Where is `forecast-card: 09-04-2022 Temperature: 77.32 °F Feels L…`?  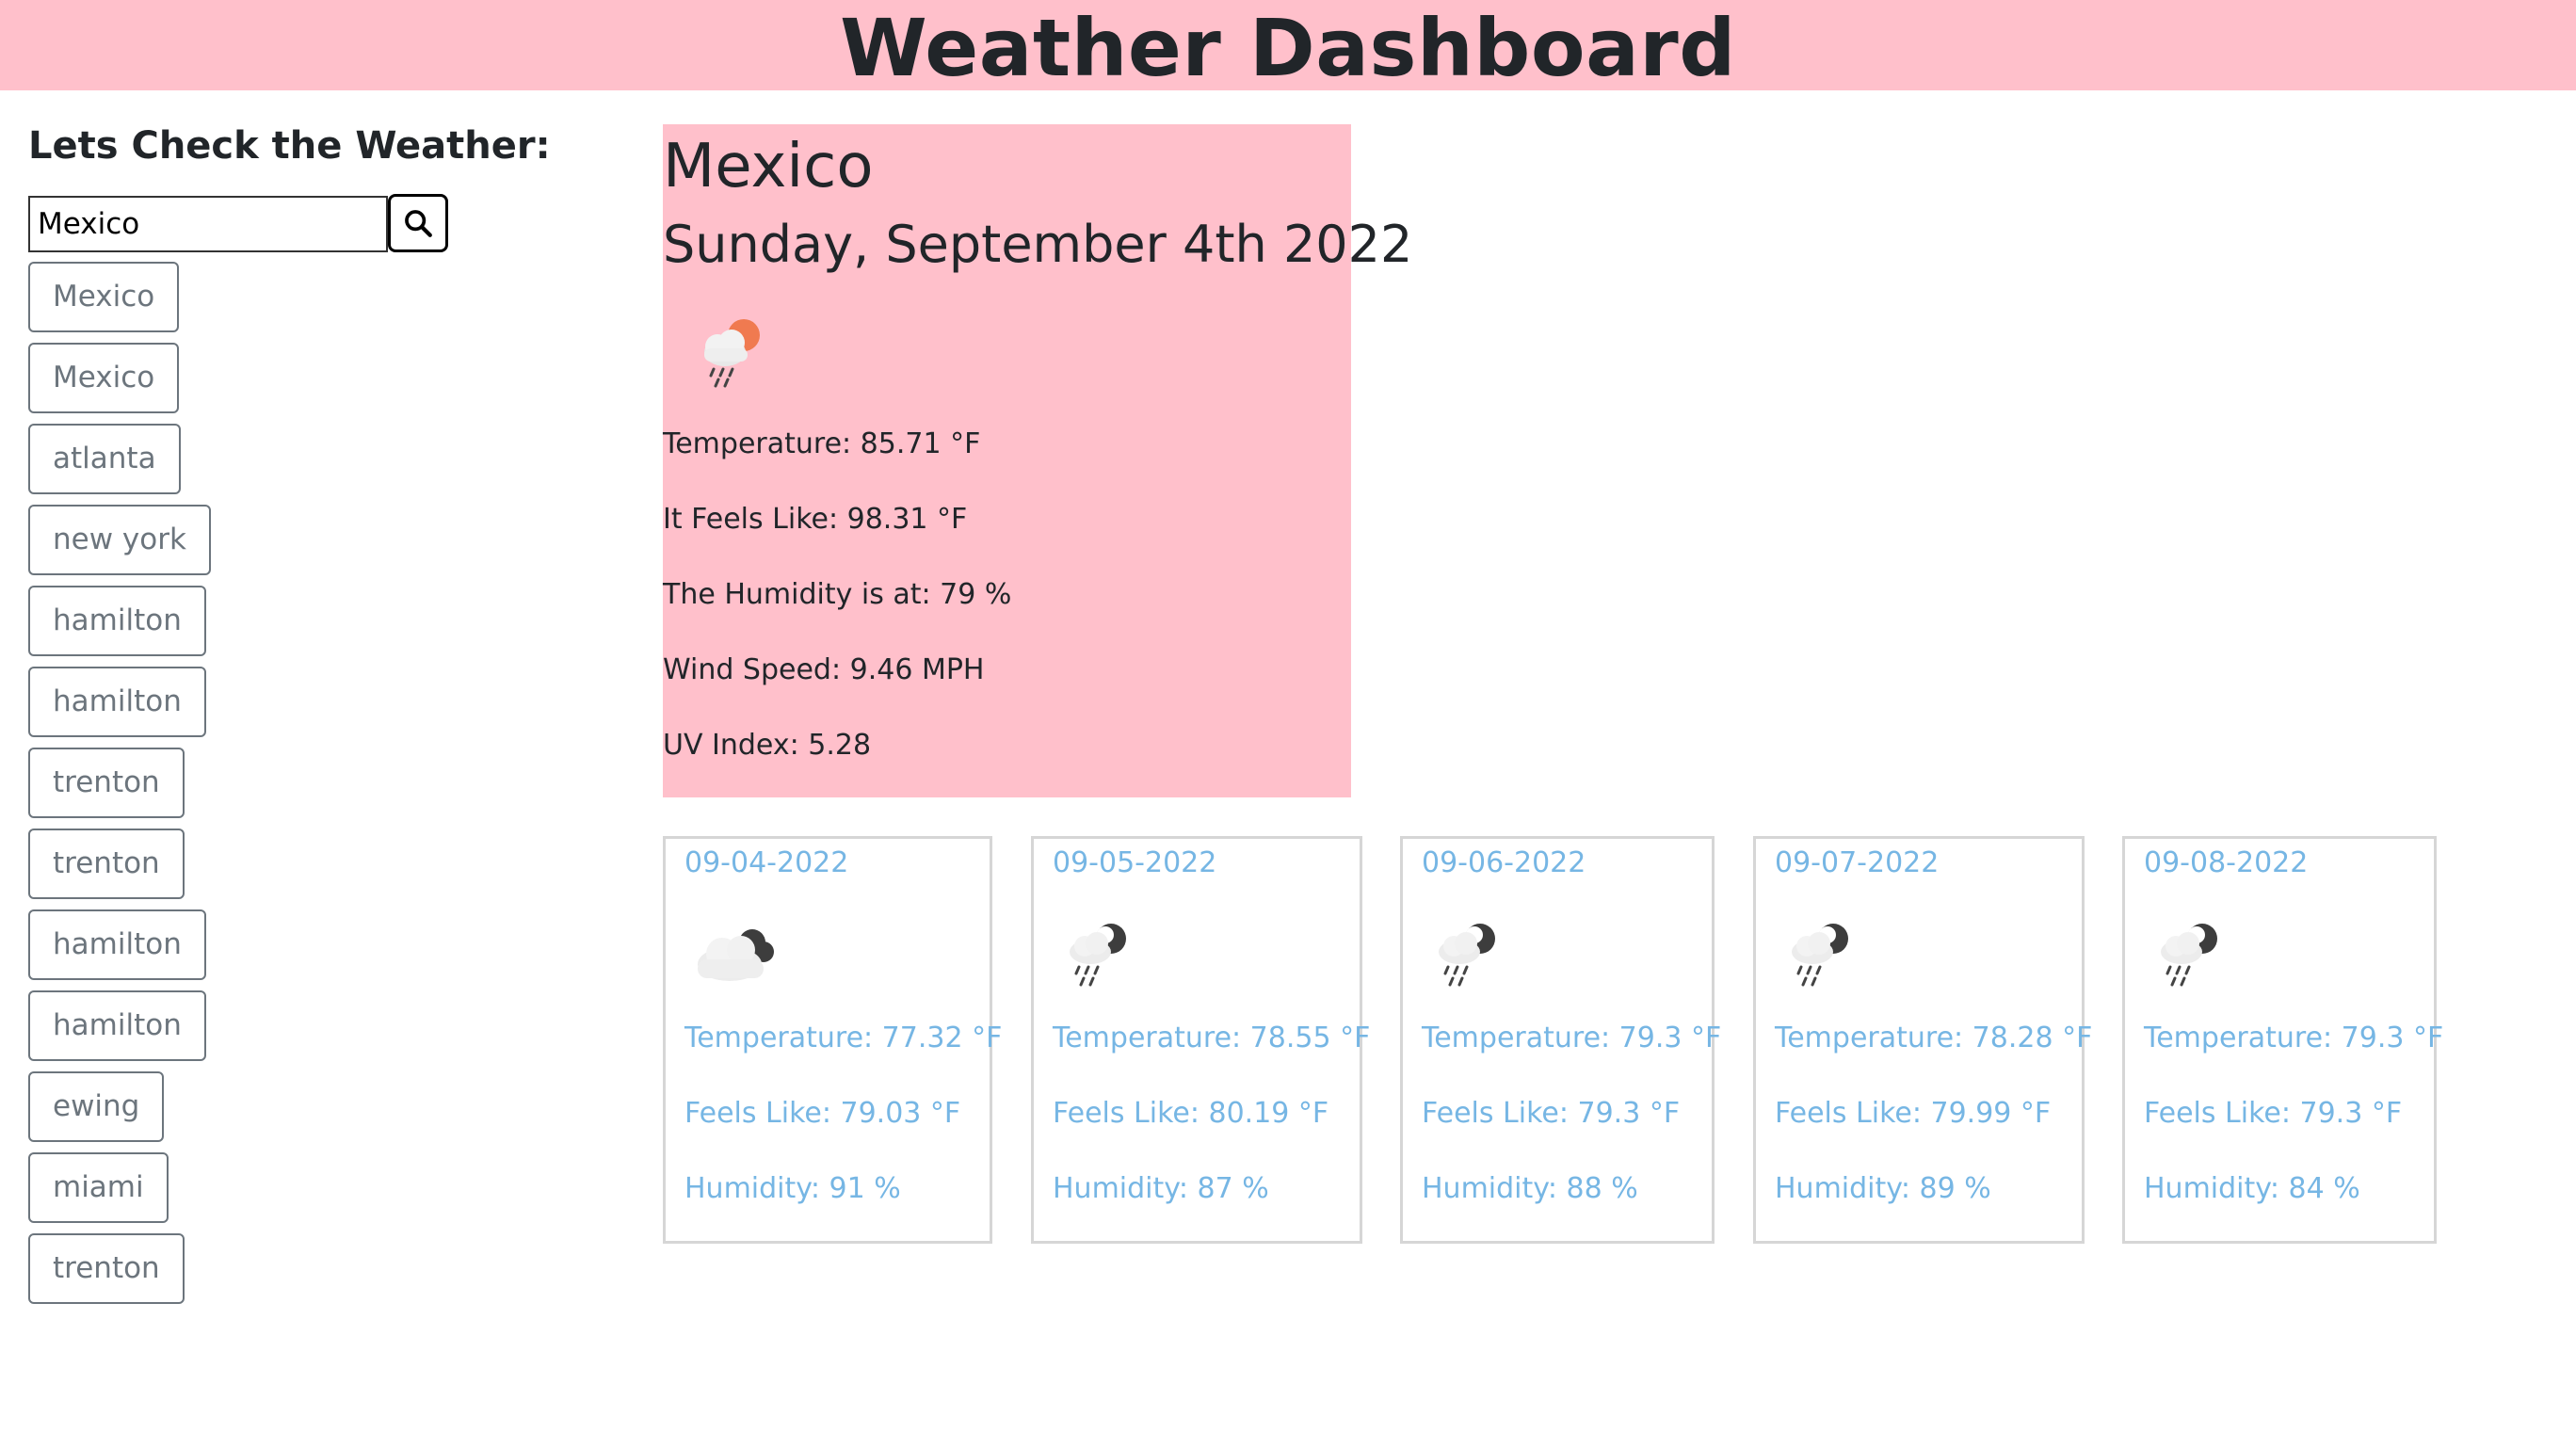
forecast-card: 09-04-2022 Temperature: 77.32 °F Feels L… is located at coordinates (832, 1040).